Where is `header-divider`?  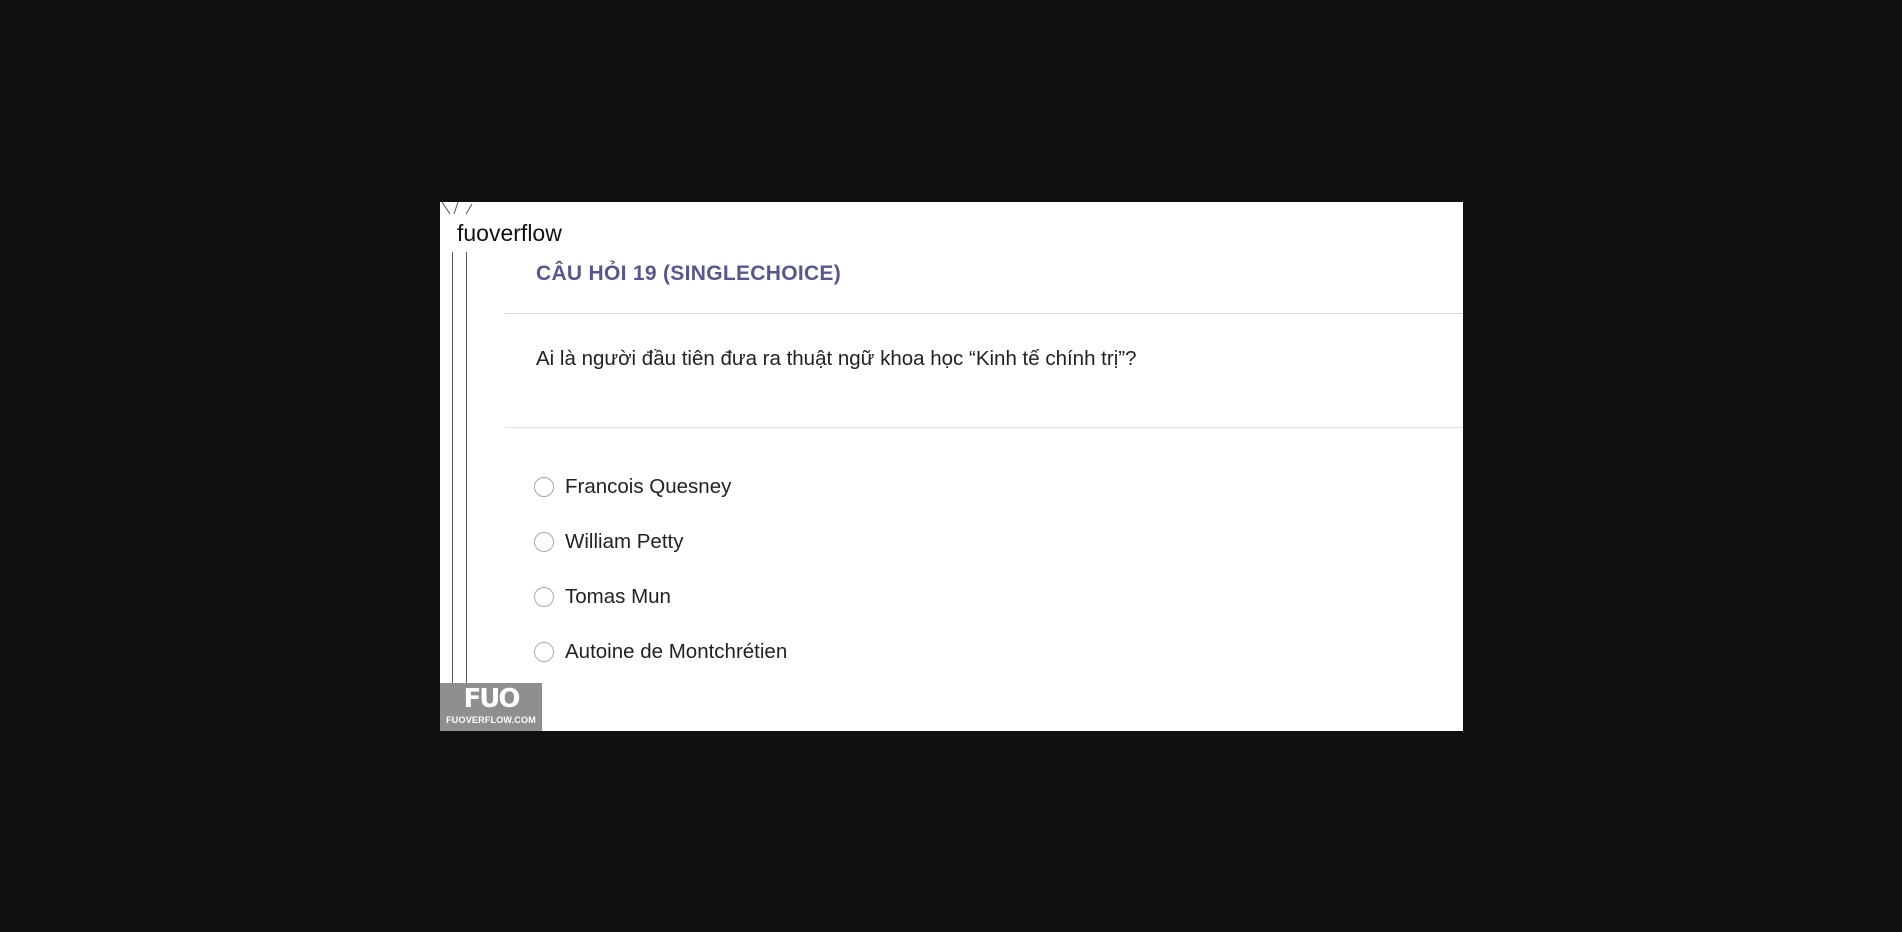
header-divider is located at coordinates (984, 313).